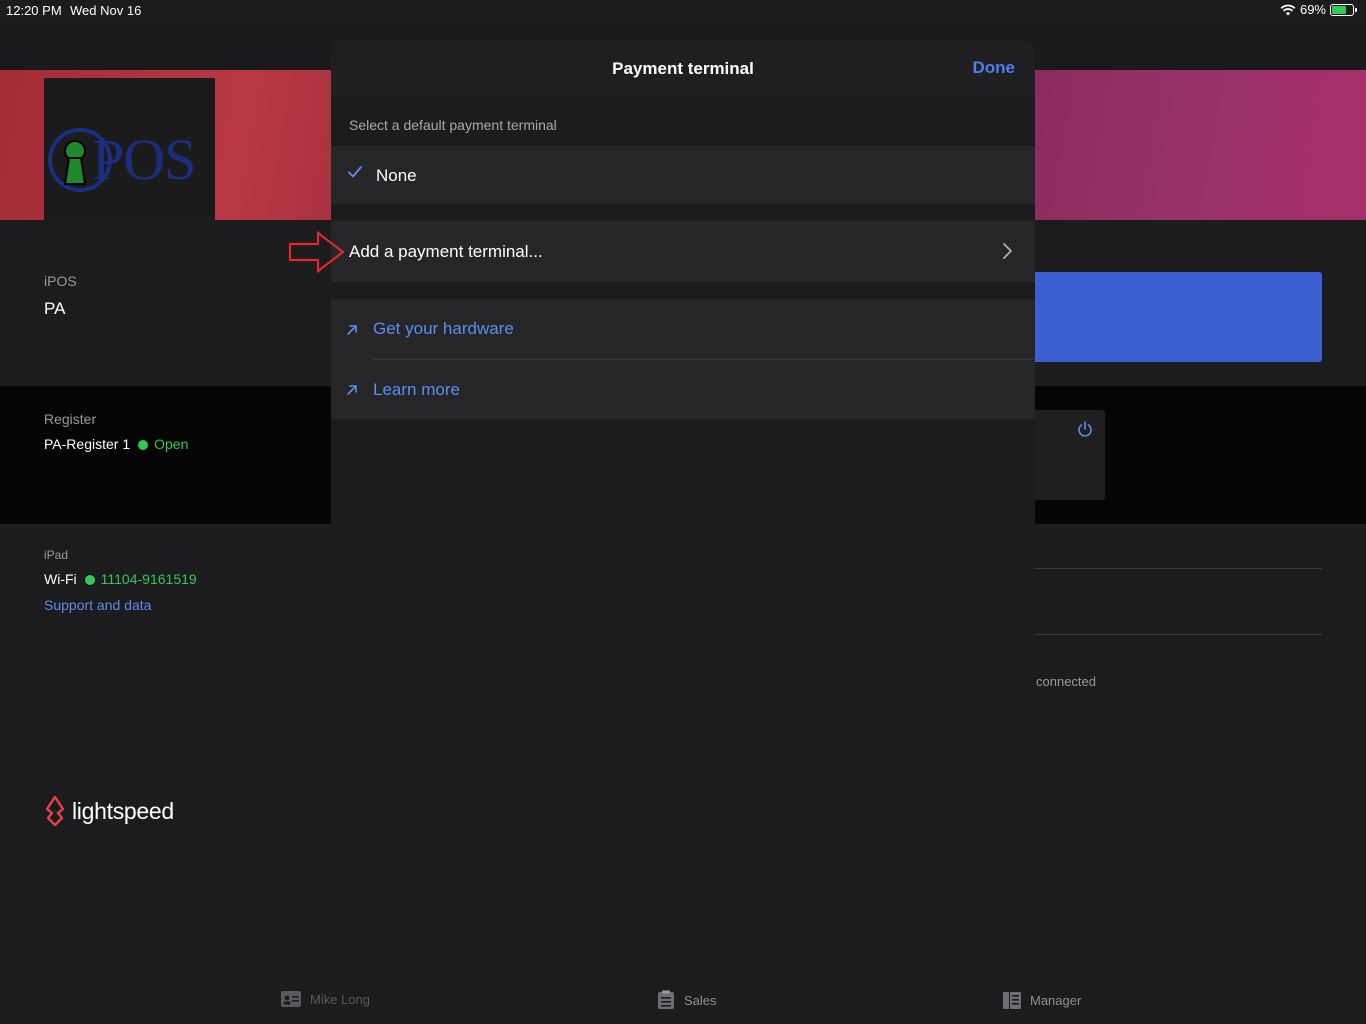  What do you see at coordinates (171, 444) in the screenshot?
I see `register-status: Open` at bounding box center [171, 444].